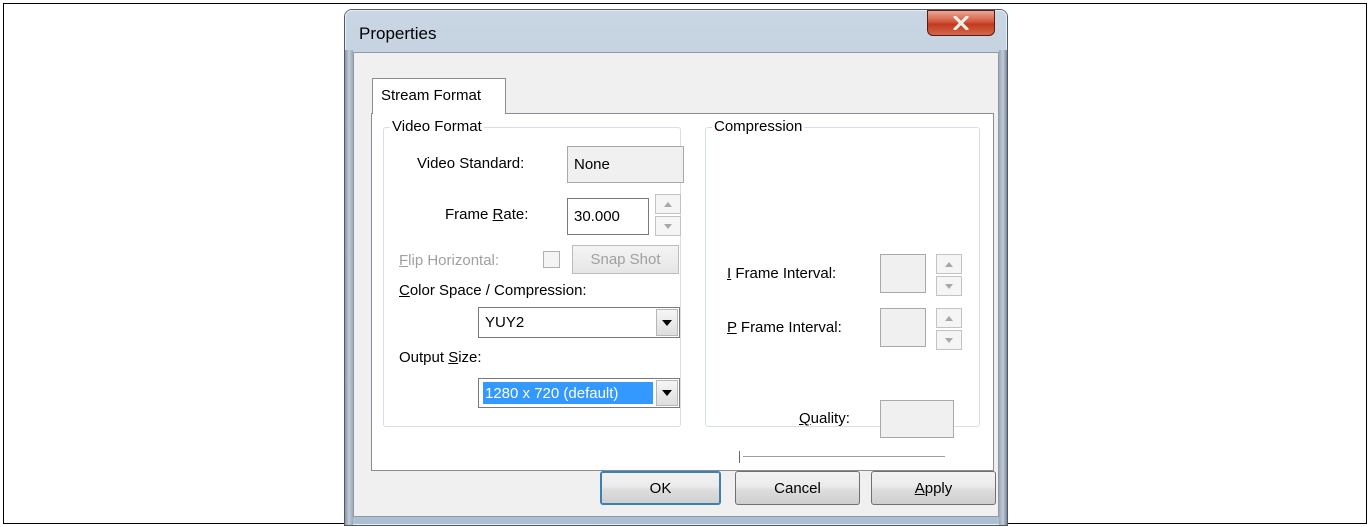 Image resolution: width=1370 pixels, height=527 pixels. Describe the element at coordinates (625, 164) in the screenshot. I see `video-standard-field: None` at that location.